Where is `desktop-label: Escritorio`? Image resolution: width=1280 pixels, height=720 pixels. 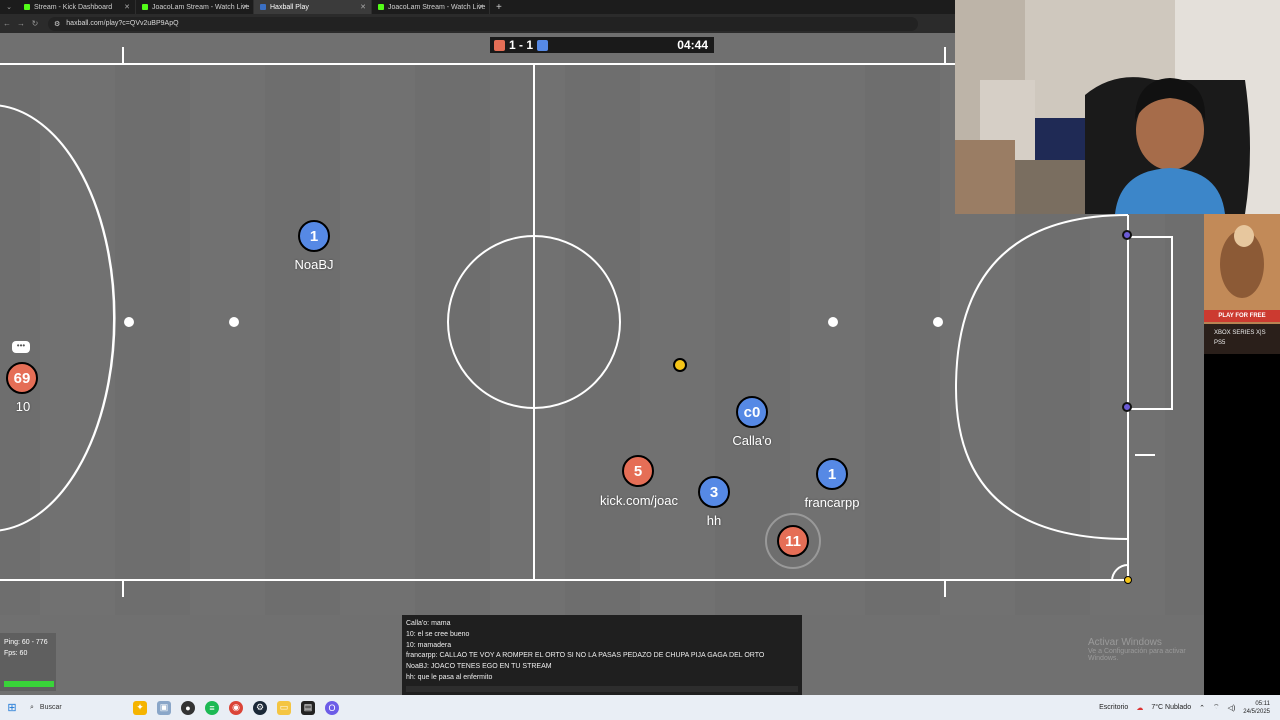
desktop-label: Escritorio is located at coordinates (1113, 707).